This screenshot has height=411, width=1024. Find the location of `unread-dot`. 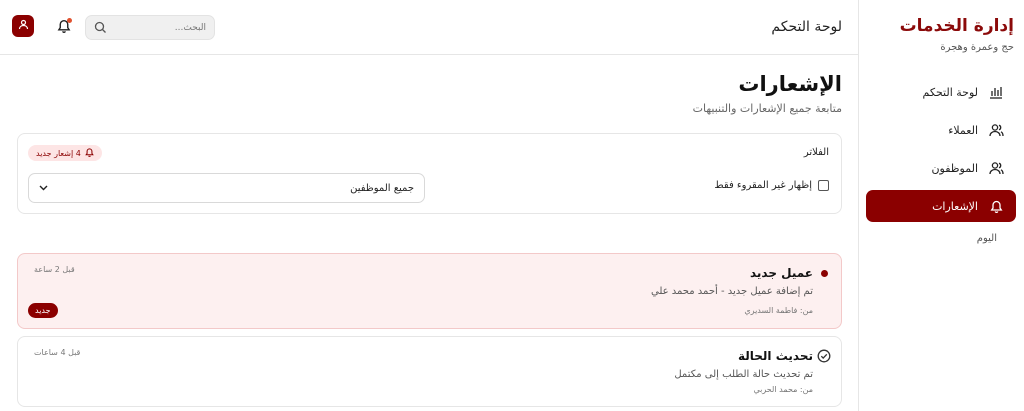

unread-dot is located at coordinates (69, 20).